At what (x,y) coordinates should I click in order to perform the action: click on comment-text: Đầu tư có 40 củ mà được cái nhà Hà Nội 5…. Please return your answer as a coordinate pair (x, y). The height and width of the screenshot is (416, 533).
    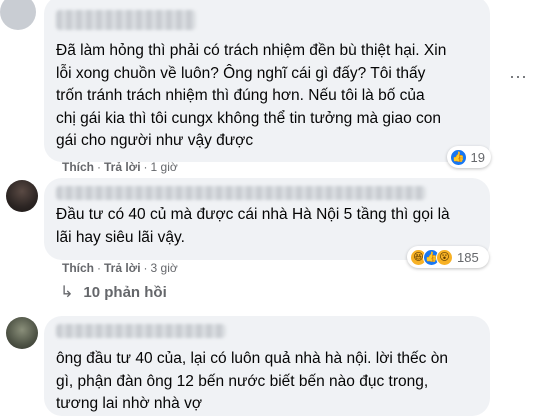
    Looking at the image, I should click on (253, 226).